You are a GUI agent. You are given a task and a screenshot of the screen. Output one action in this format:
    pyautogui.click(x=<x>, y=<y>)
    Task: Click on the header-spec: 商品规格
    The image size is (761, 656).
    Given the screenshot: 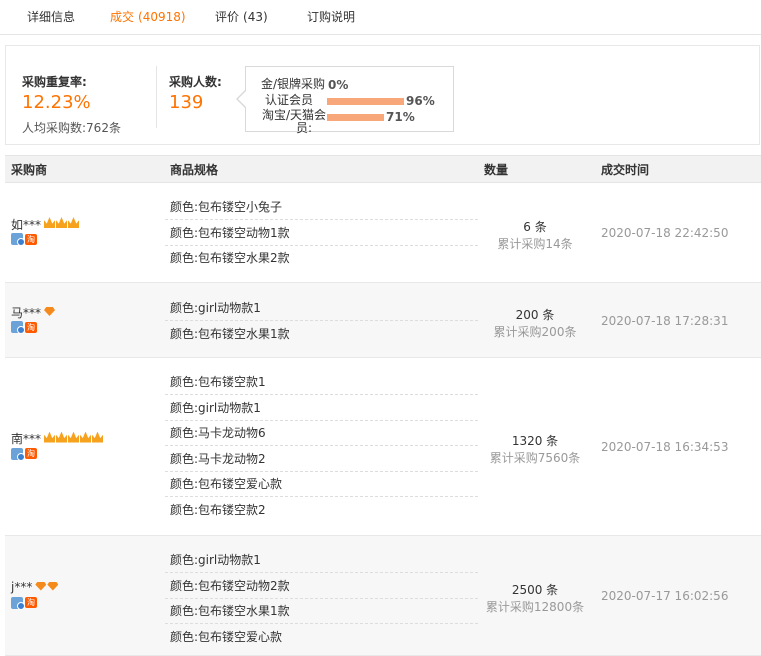 What is the action you would take?
    pyautogui.click(x=194, y=170)
    